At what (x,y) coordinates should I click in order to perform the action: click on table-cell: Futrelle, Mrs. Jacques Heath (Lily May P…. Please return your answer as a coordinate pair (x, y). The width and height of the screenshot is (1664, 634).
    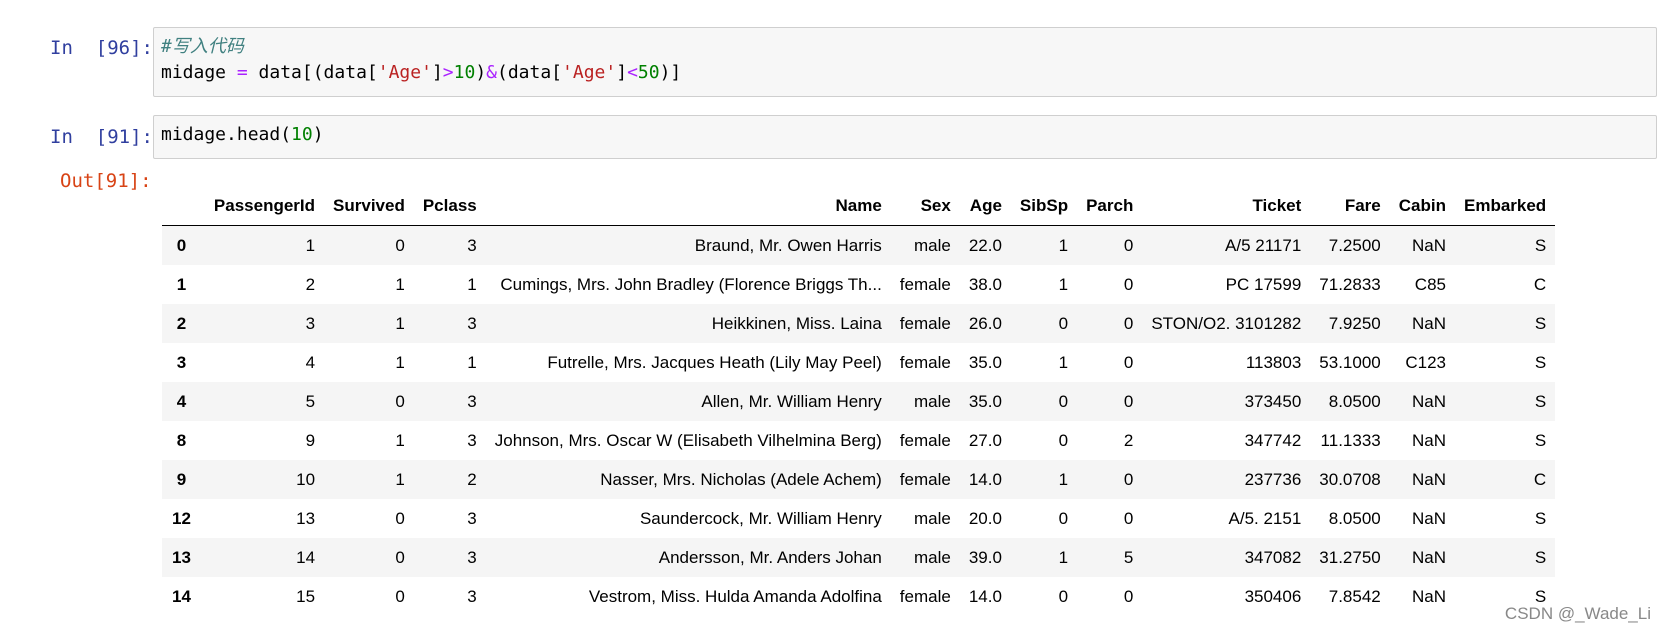
    Looking at the image, I should click on (714, 362).